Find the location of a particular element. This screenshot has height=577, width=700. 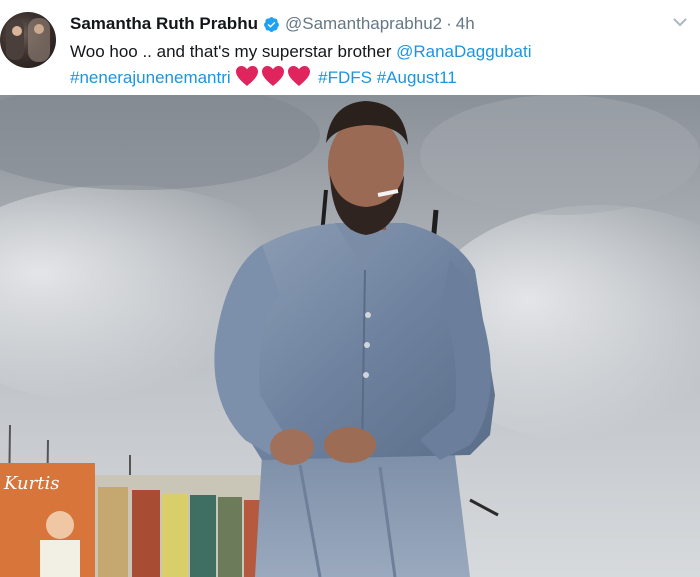

billboard-brand-text: Kurtis is located at coordinates (31, 483).